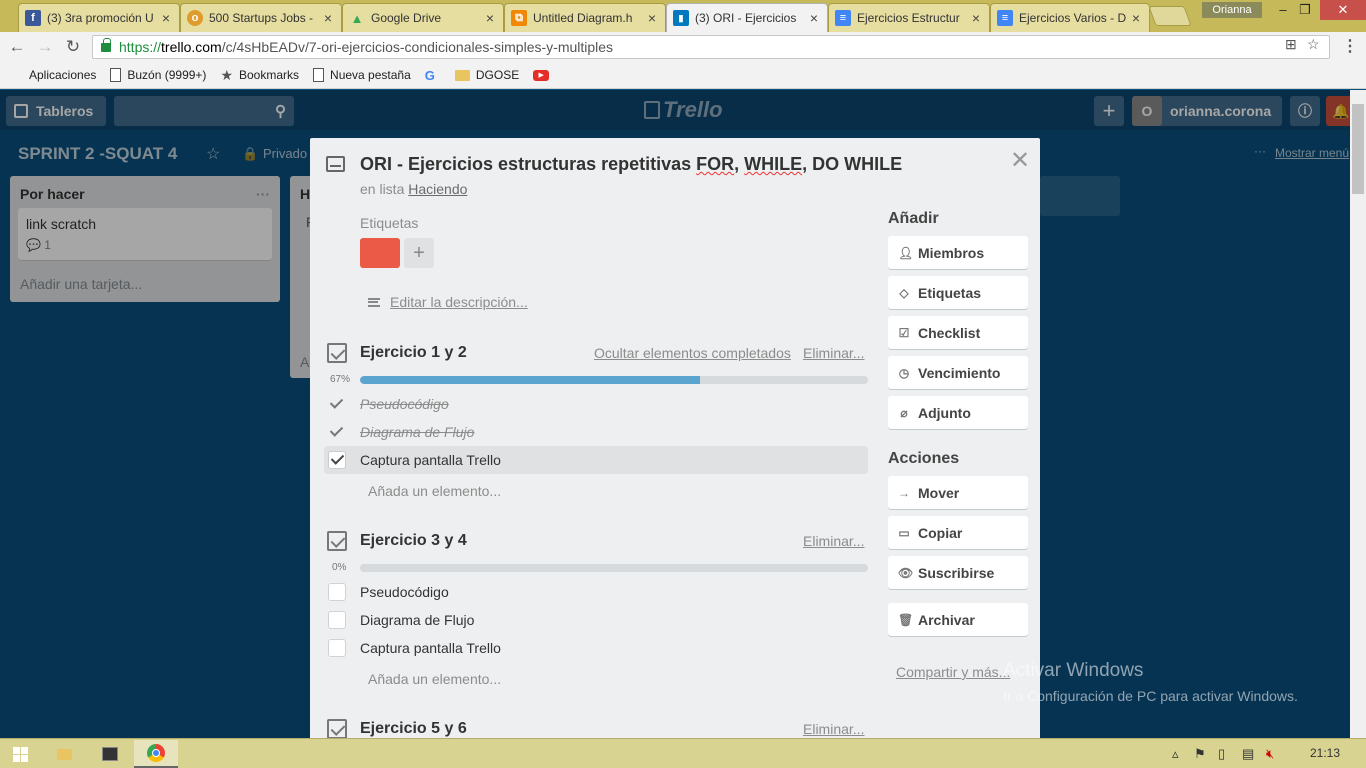  What do you see at coordinates (304, 362) in the screenshot?
I see `add-card-fragment: A` at bounding box center [304, 362].